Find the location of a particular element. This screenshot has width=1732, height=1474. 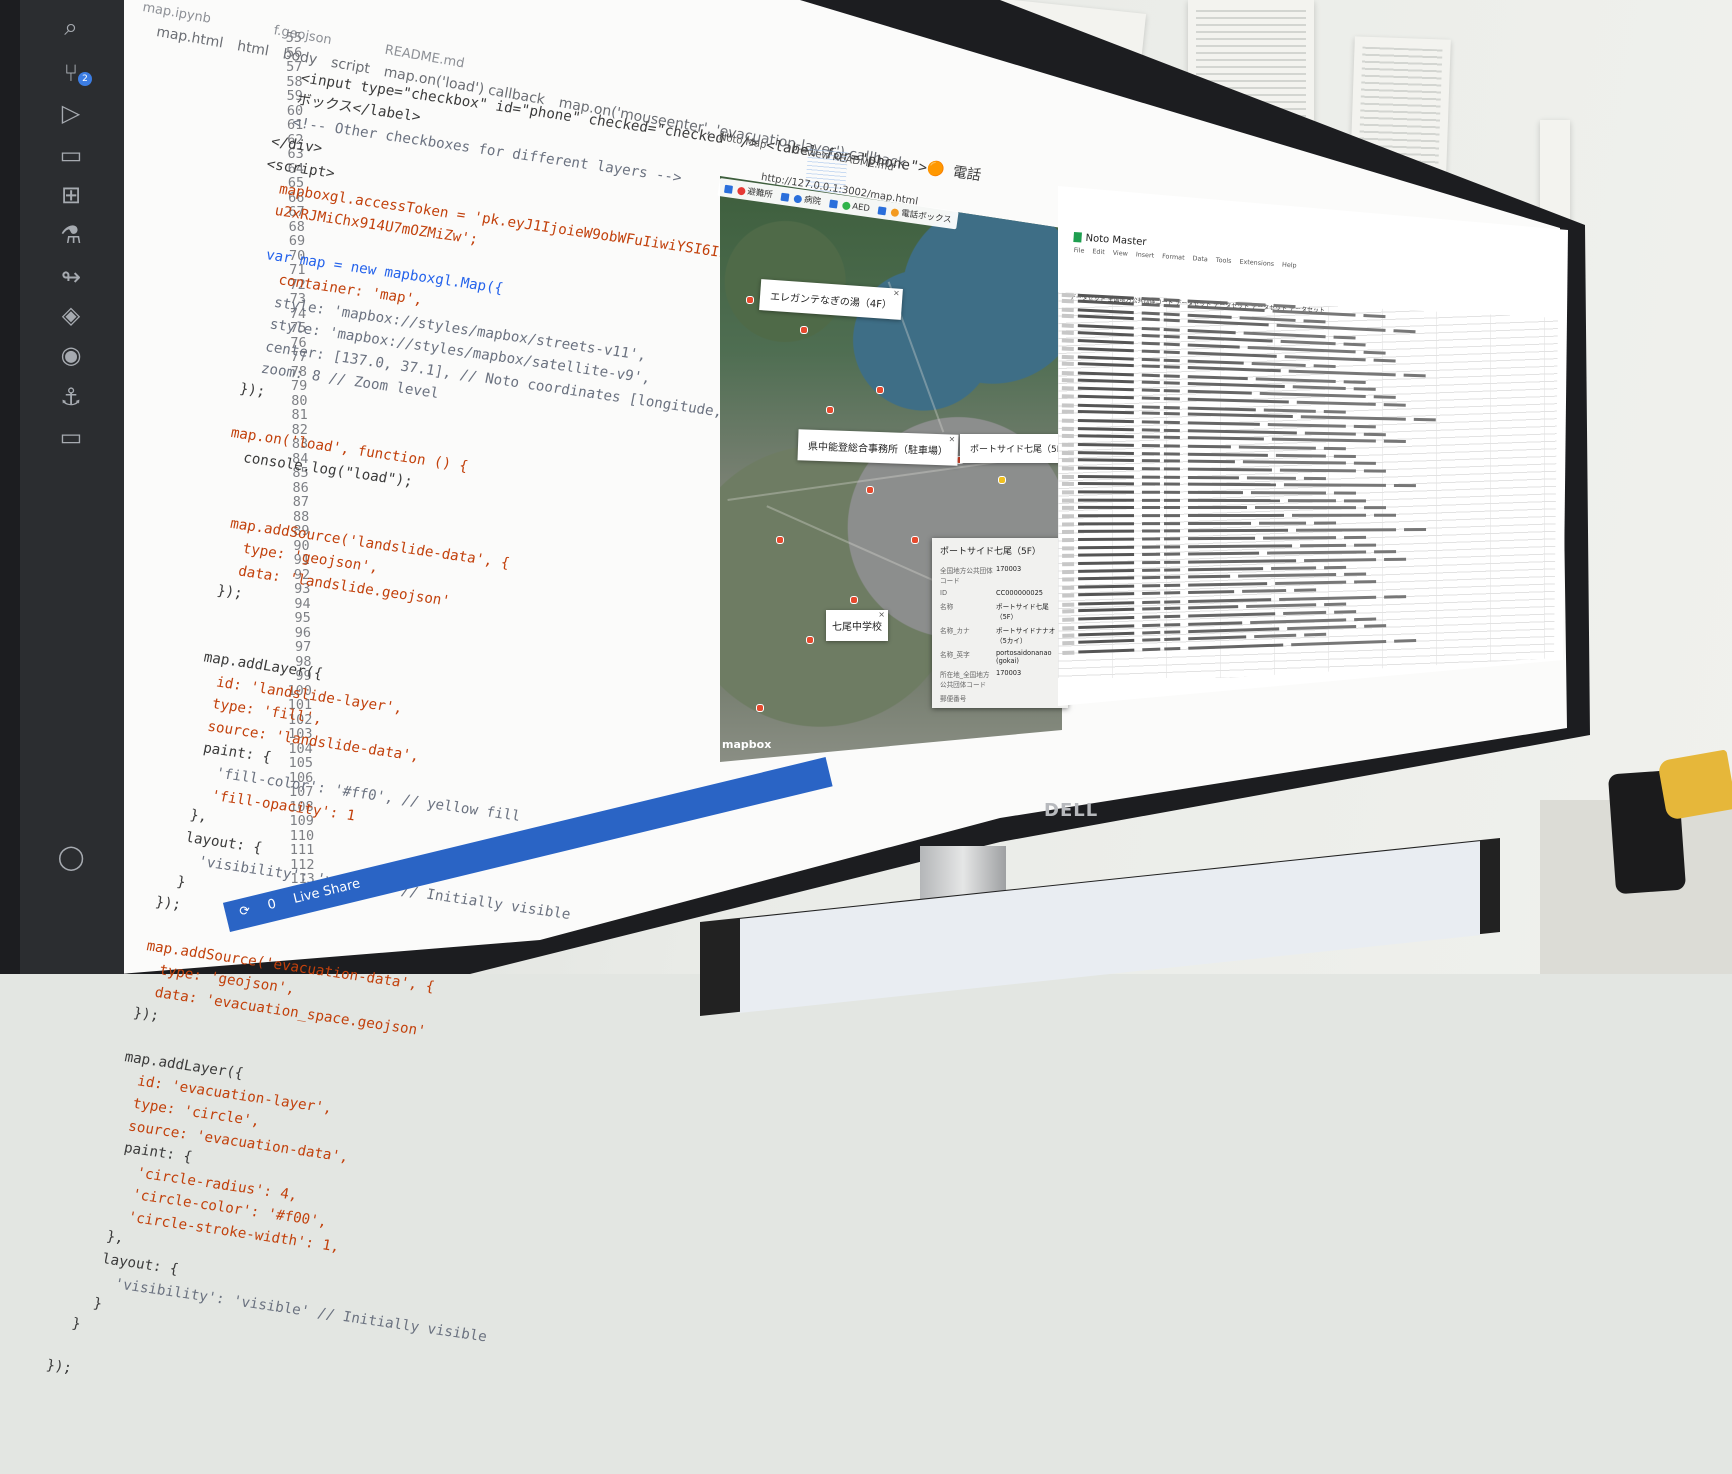

detail-row: 名称 ポートサイド七尾（5F） is located at coordinates (1000, 611).